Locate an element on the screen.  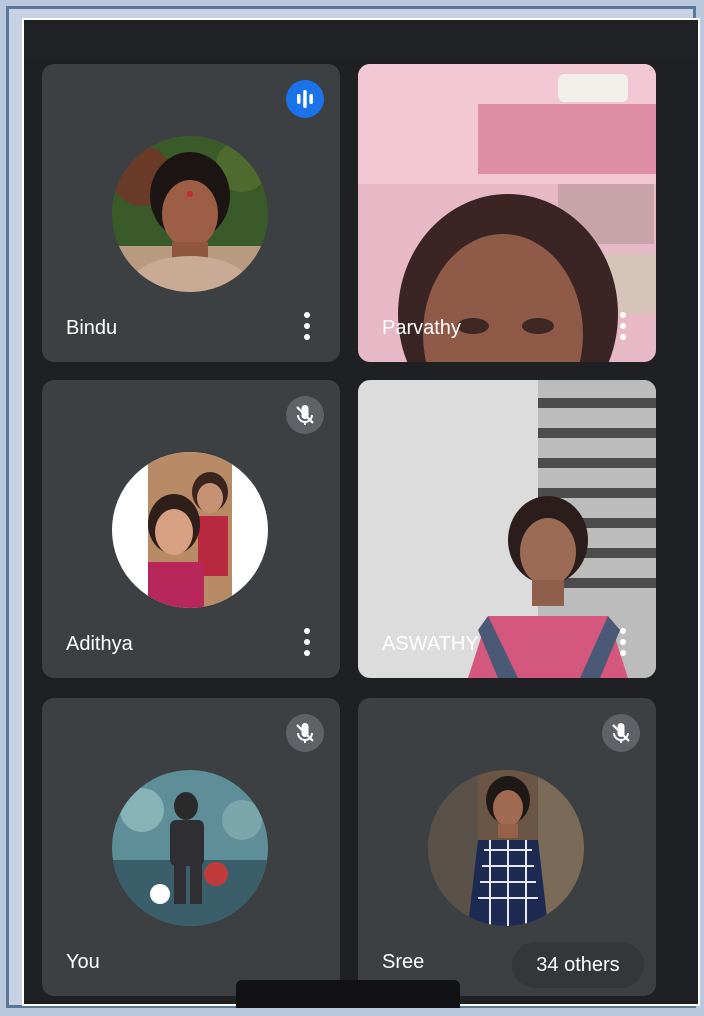
participant-name: Bindu is located at coordinates (92, 328).